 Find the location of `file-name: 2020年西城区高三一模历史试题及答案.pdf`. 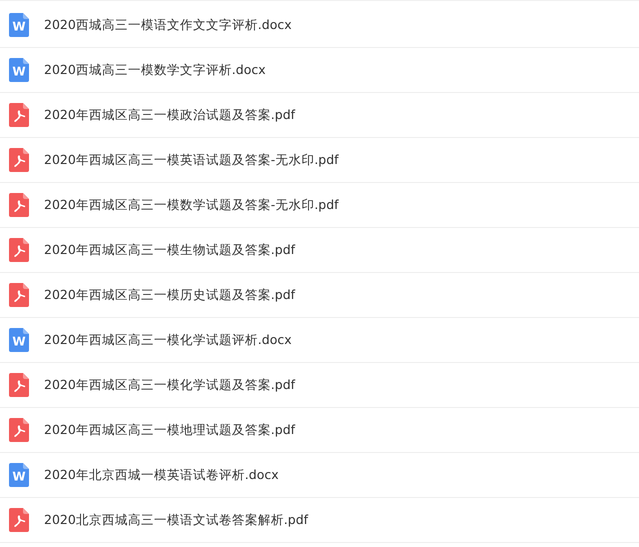

file-name: 2020年西城区高三一模历史试题及答案.pdf is located at coordinates (170, 295).